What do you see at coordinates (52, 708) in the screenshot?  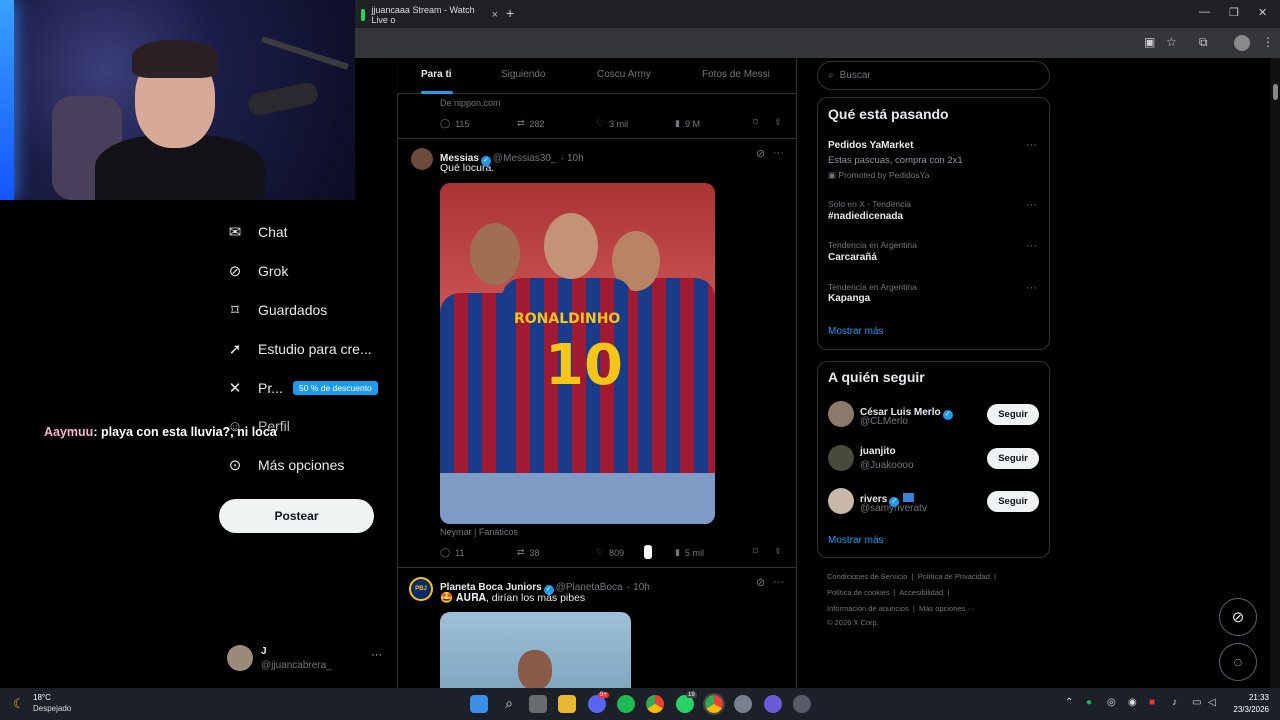 I see `weather-condition: Despejado` at bounding box center [52, 708].